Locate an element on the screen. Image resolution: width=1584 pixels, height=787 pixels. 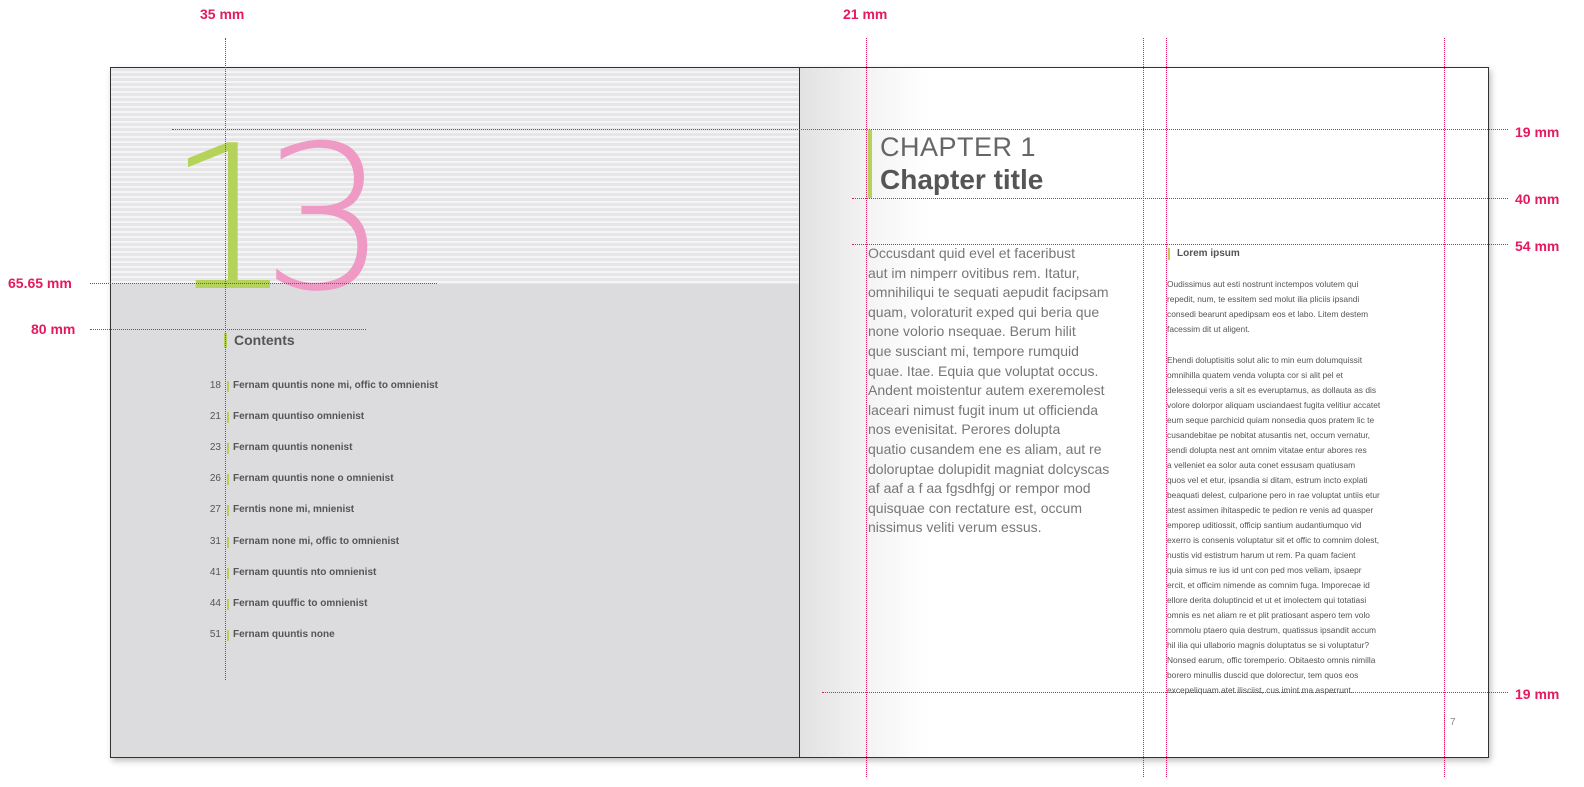
toc-page-number: 51 is located at coordinates (215, 634).